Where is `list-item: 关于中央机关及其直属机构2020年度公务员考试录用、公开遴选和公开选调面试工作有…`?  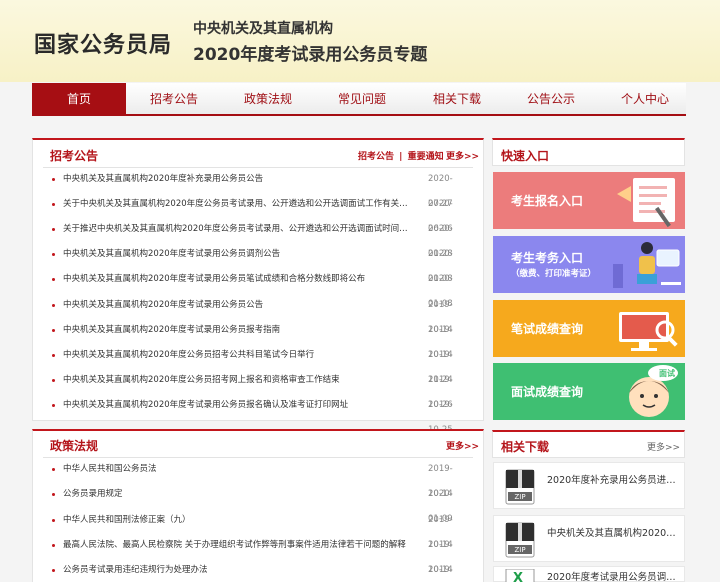 list-item: 关于中央机关及其直属机构2020年度公务员考试录用、公开遴选和公开选调面试工作有… is located at coordinates (248, 213).